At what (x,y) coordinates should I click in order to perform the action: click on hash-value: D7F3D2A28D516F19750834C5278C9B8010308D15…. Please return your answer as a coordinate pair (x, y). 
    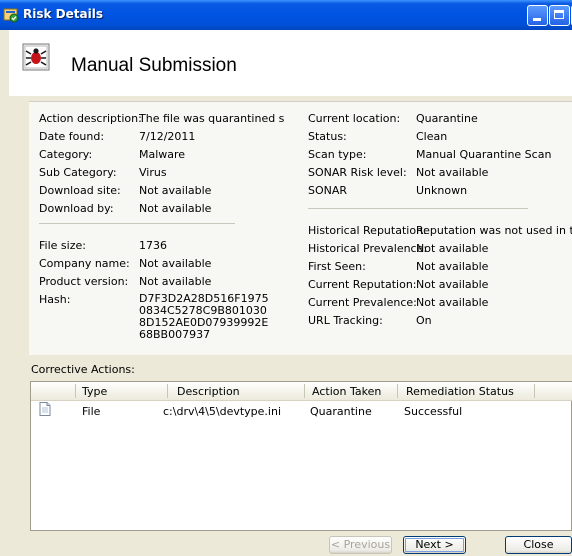
    Looking at the image, I should click on (204, 316).